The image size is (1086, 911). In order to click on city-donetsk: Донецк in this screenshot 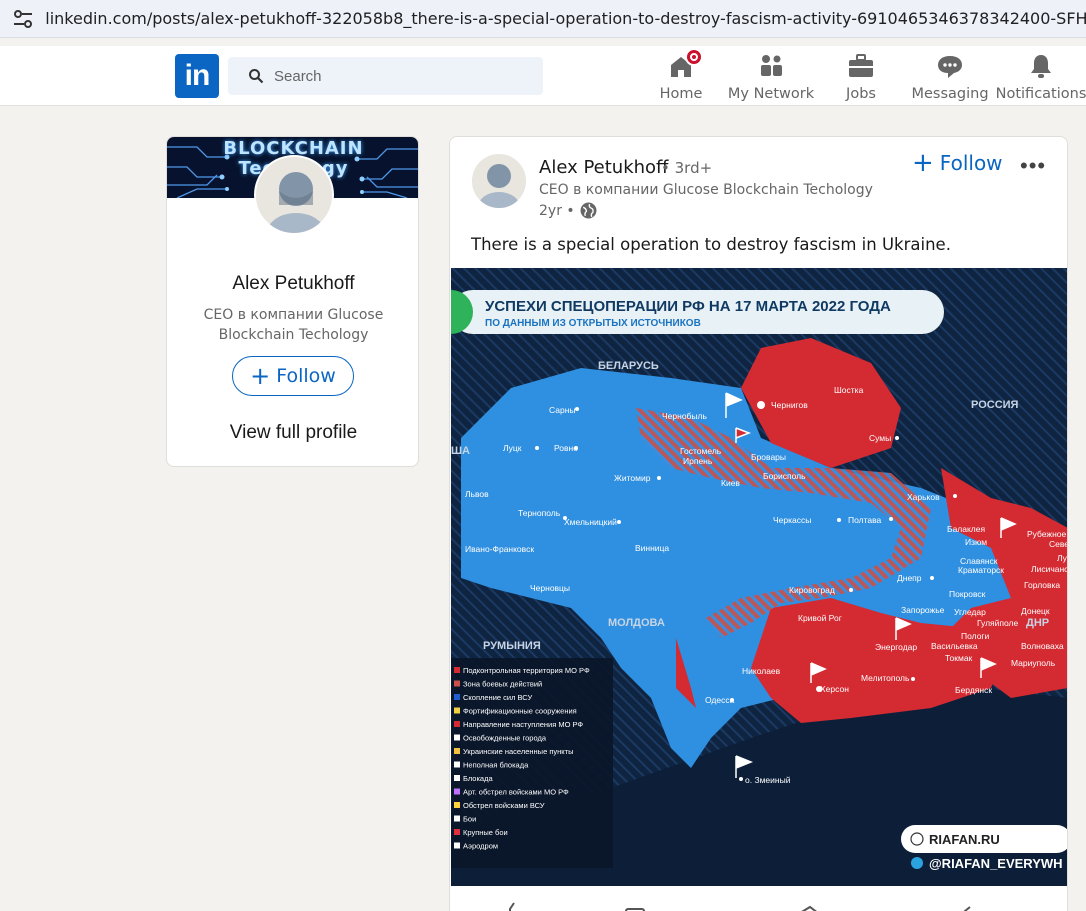, I will do `click(1035, 611)`.